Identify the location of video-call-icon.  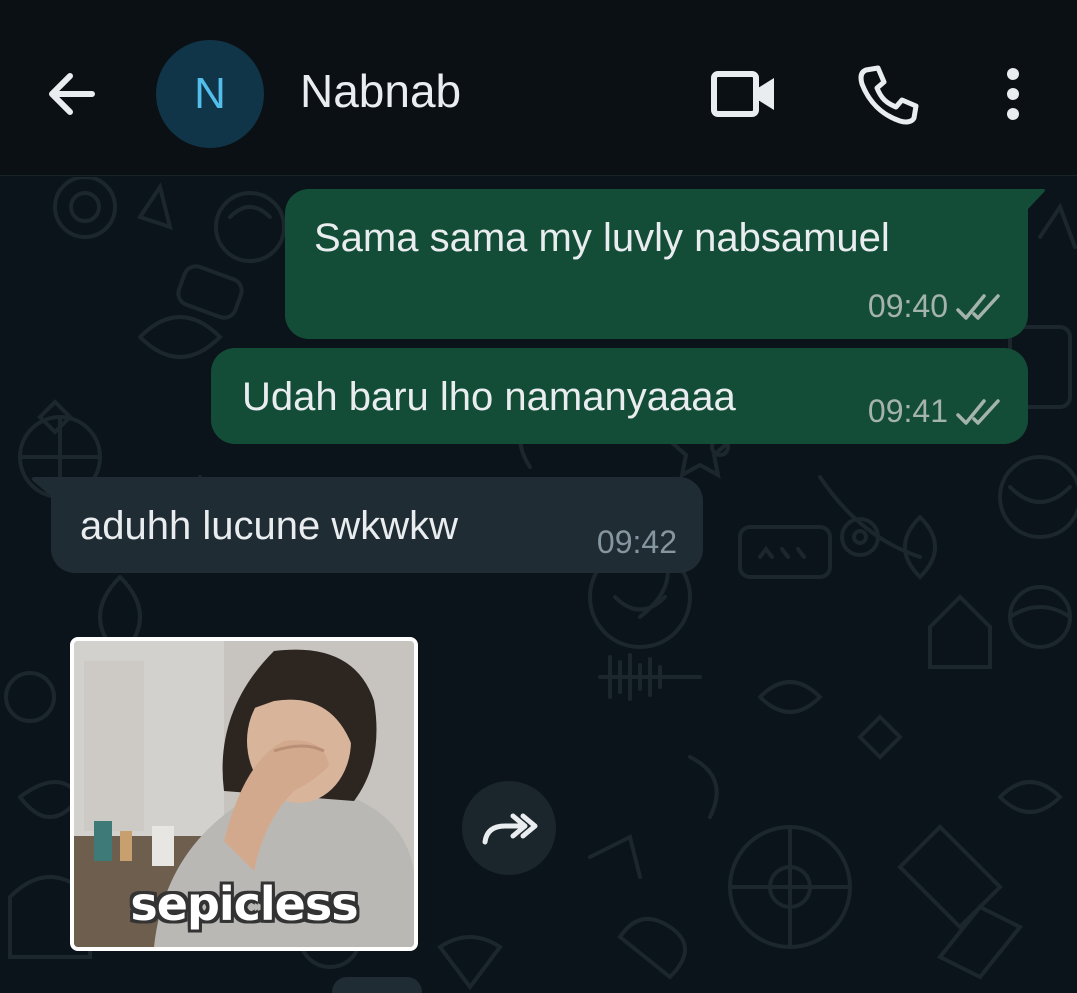
(742, 94).